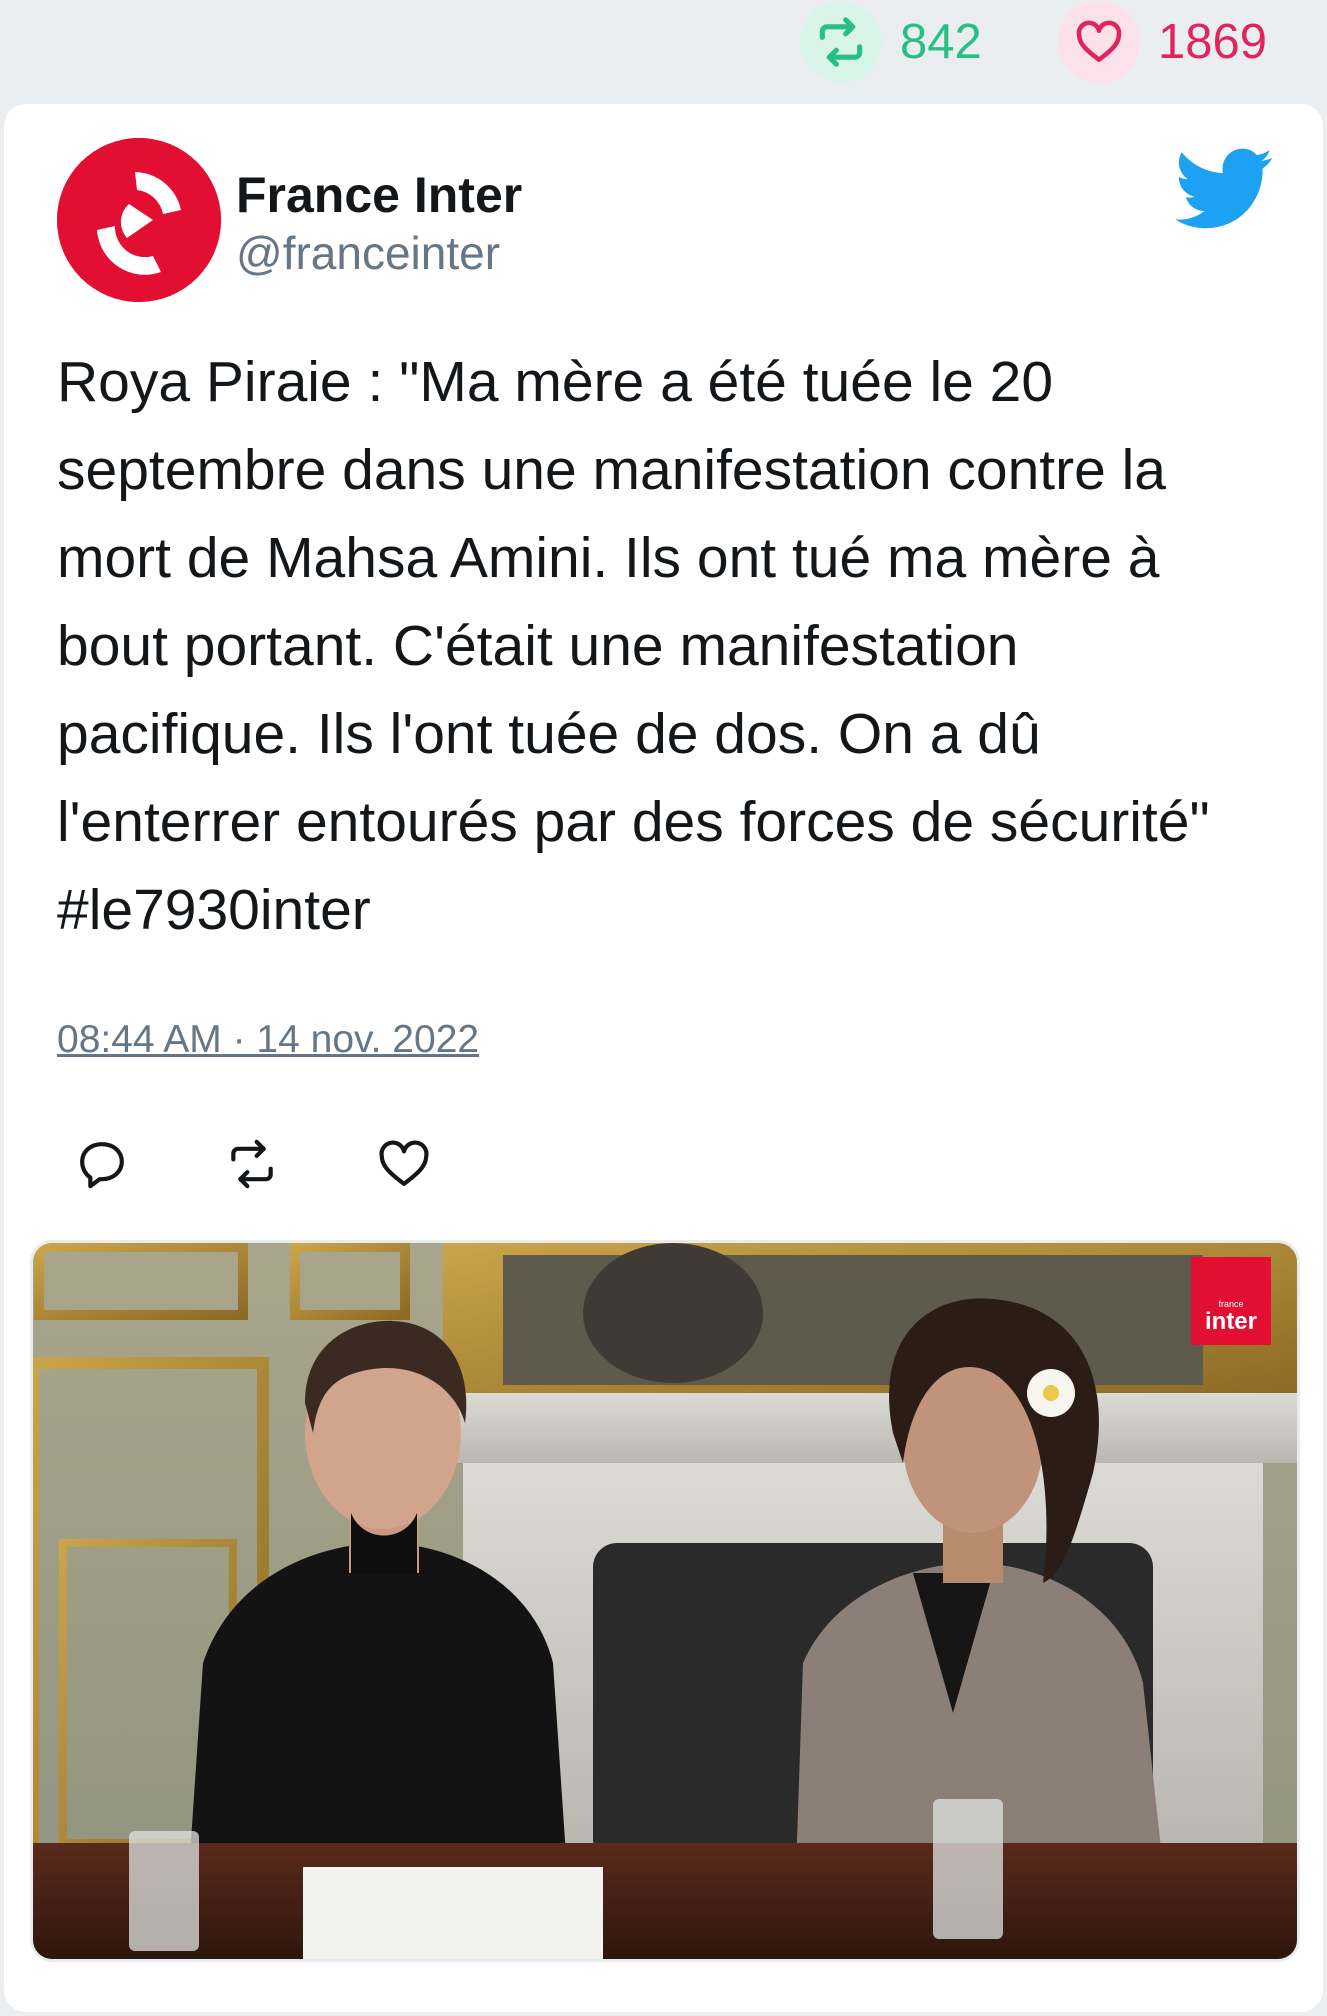 The width and height of the screenshot is (1327, 2016). Describe the element at coordinates (663, 50) in the screenshot. I see `stats-bar: 842 1869` at that location.